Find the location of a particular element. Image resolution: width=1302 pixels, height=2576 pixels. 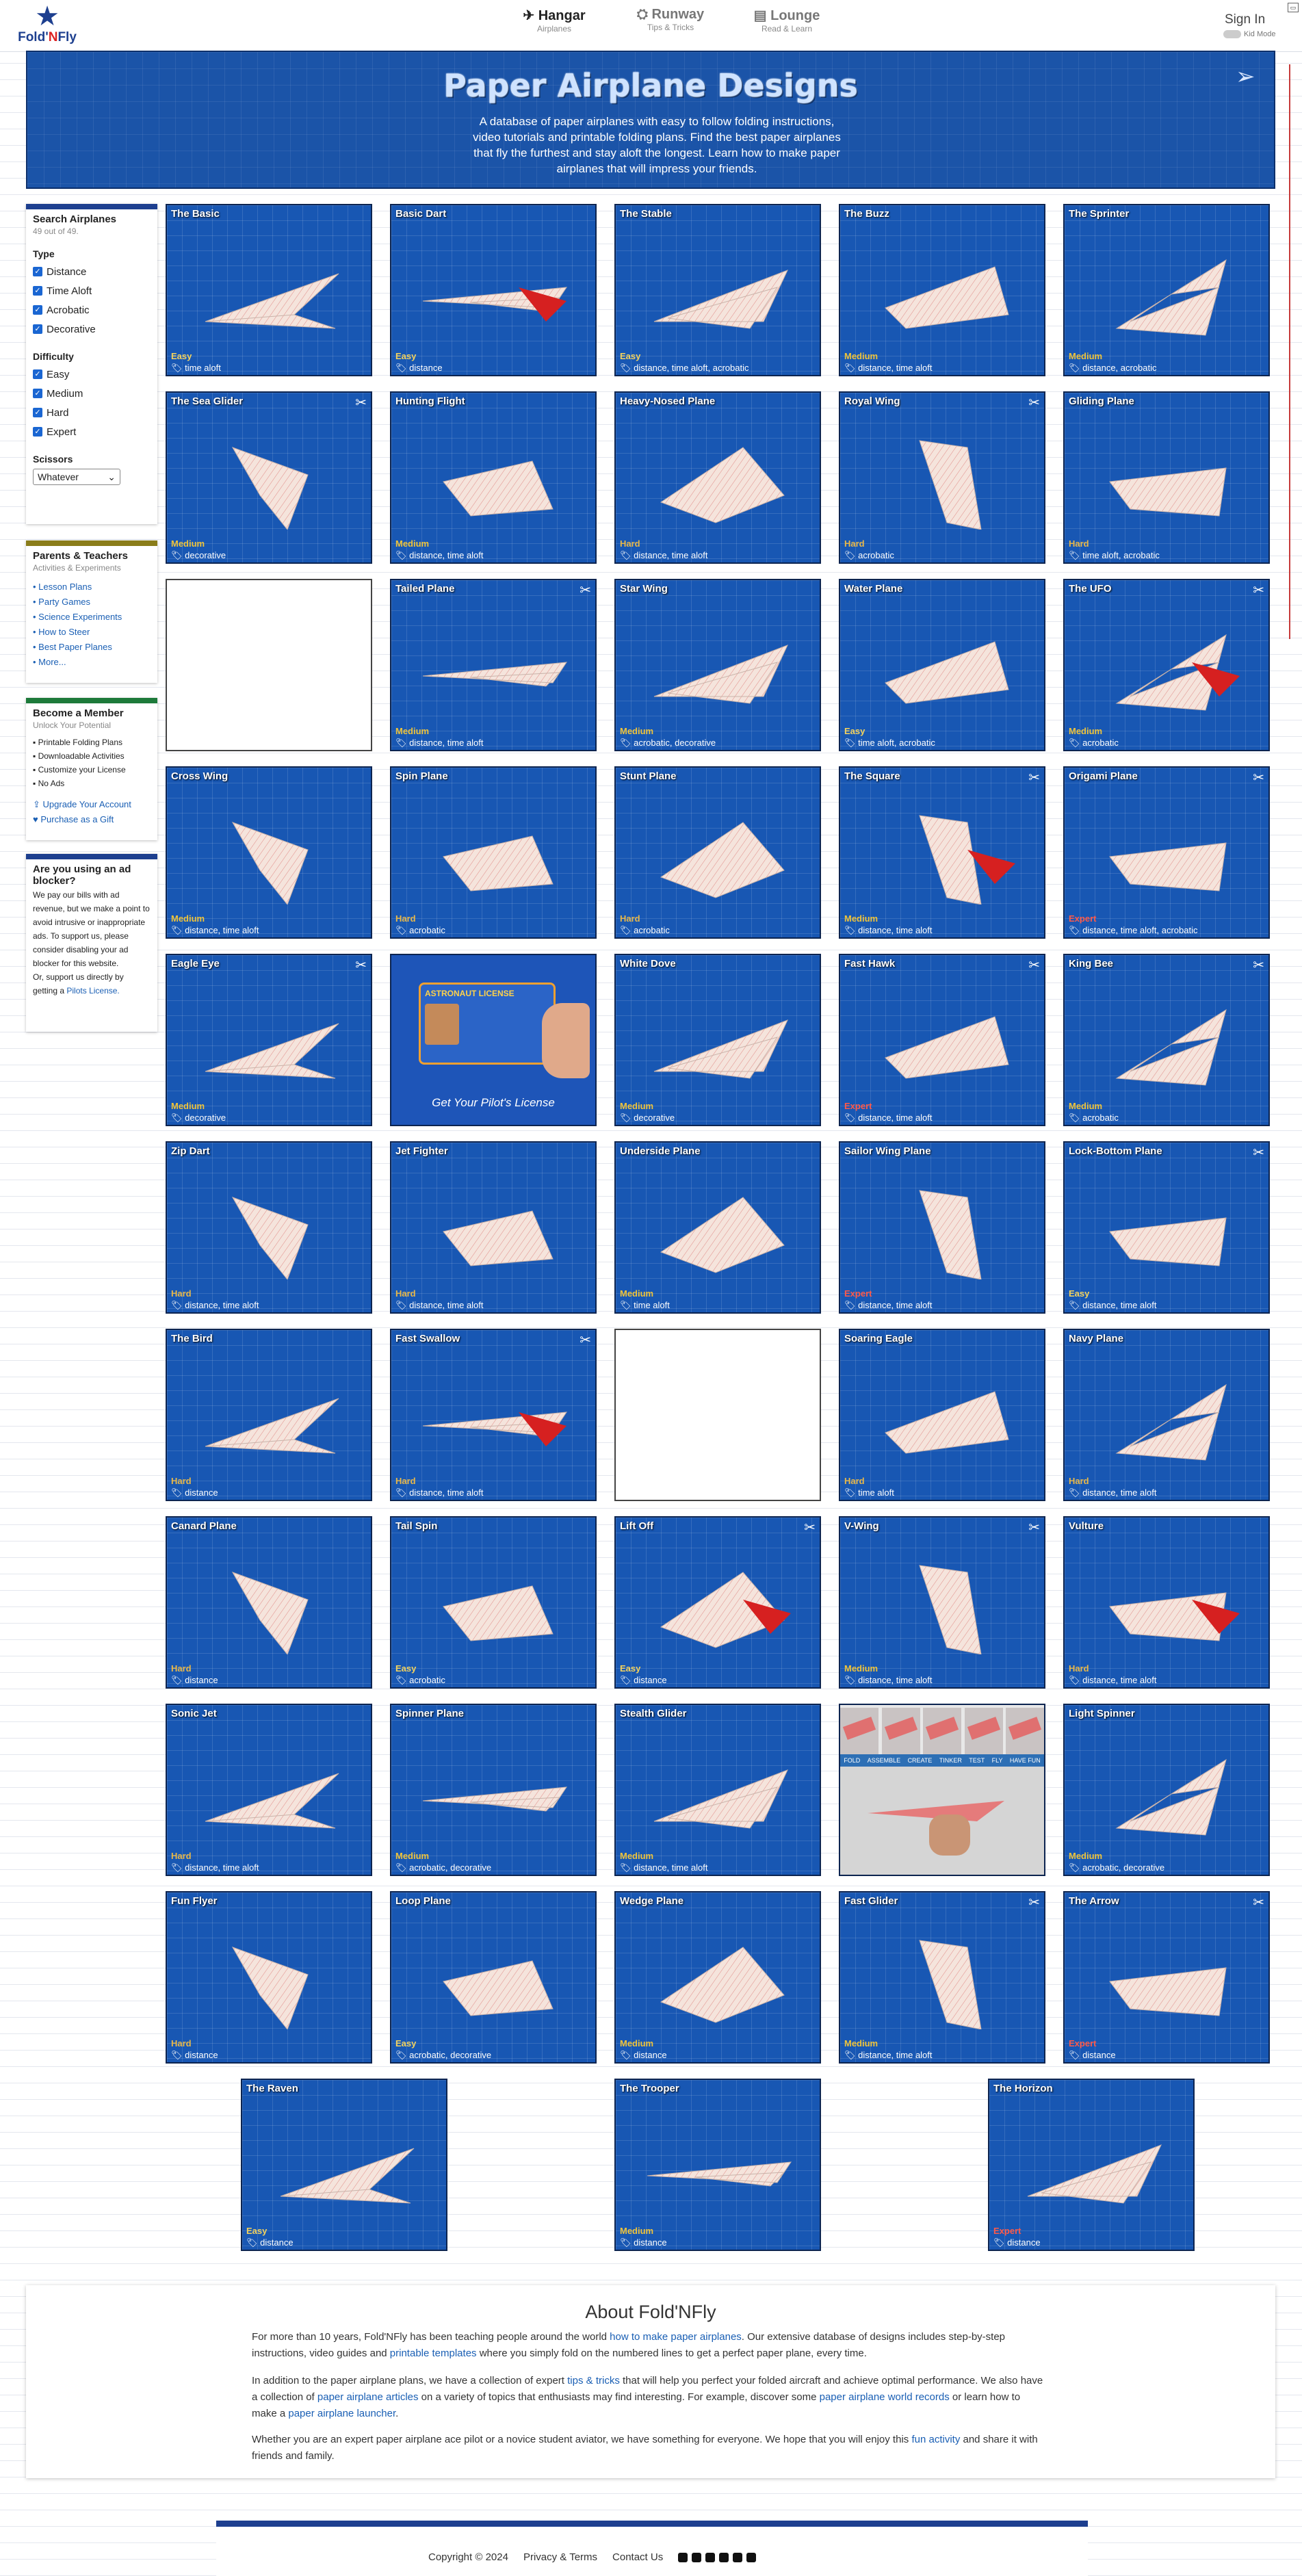

plane-card: The Sea Glider ✂ Medium 🏷 decorative is located at coordinates (269, 478).